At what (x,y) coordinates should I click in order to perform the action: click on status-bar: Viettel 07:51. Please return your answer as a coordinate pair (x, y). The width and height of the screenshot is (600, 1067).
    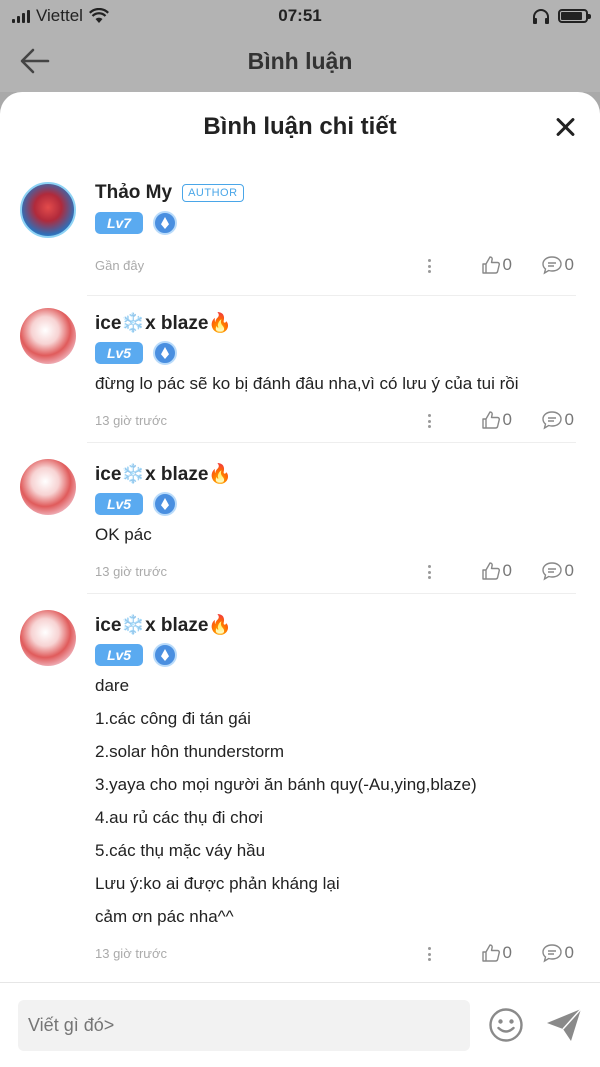
    Looking at the image, I should click on (300, 16).